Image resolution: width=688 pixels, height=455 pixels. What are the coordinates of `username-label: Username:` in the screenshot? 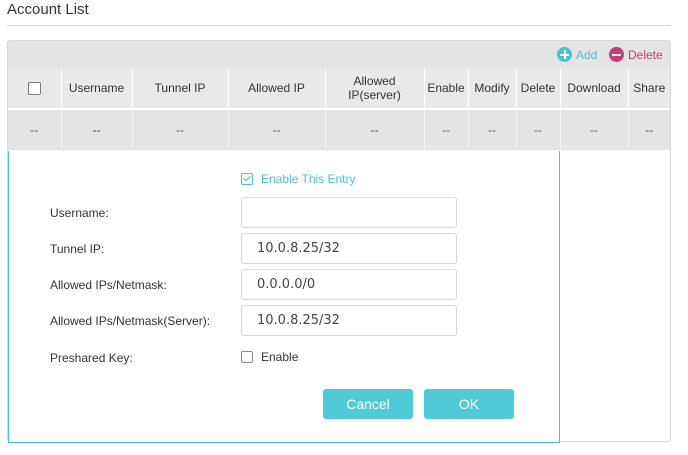 It's located at (79, 213).